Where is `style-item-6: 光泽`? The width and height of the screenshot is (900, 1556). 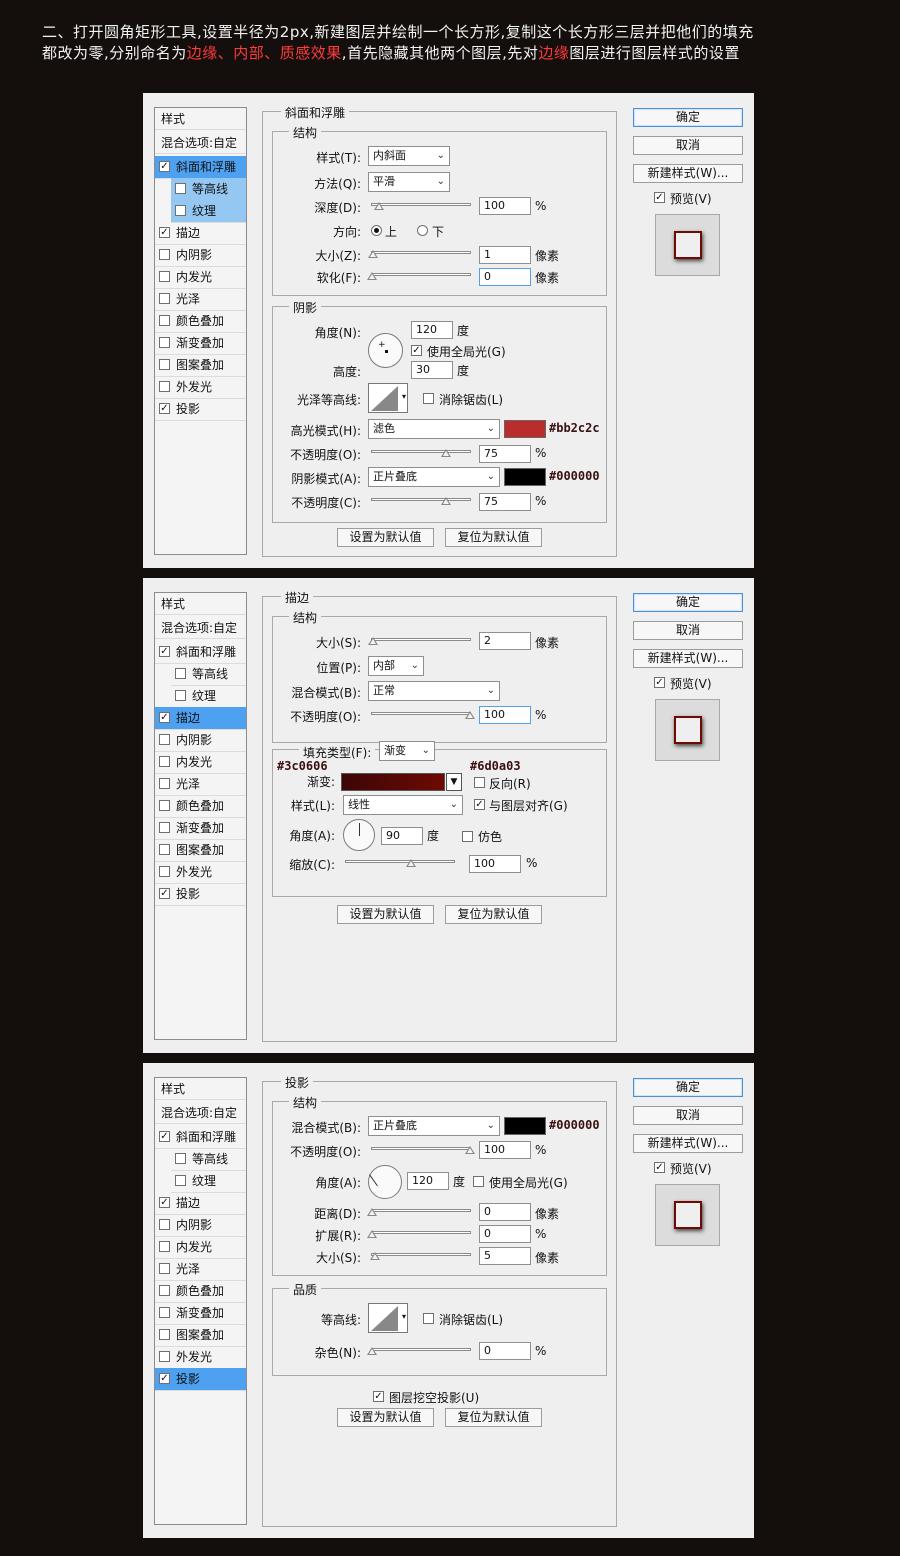 style-item-6: 光泽 is located at coordinates (200, 299).